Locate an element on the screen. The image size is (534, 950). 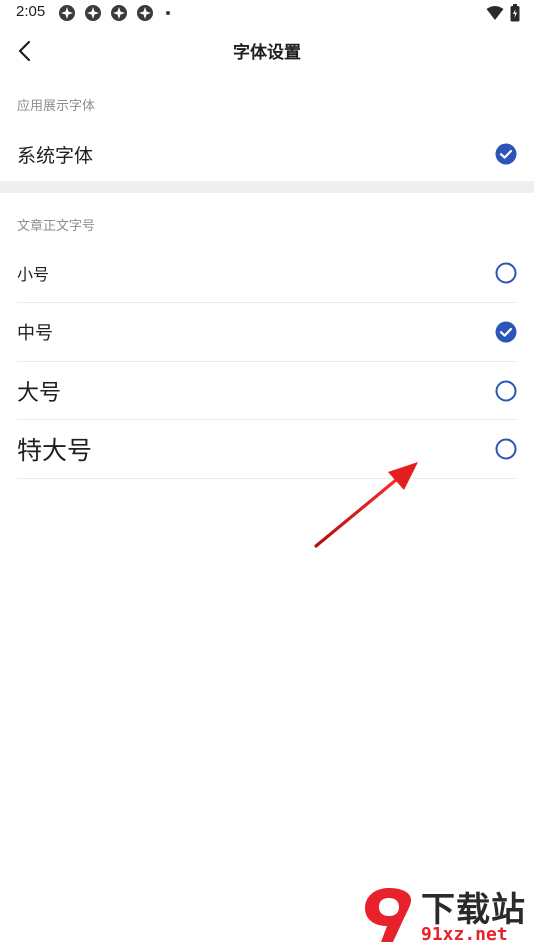
annotation-arrow-icon is located at coordinates (366, 505).